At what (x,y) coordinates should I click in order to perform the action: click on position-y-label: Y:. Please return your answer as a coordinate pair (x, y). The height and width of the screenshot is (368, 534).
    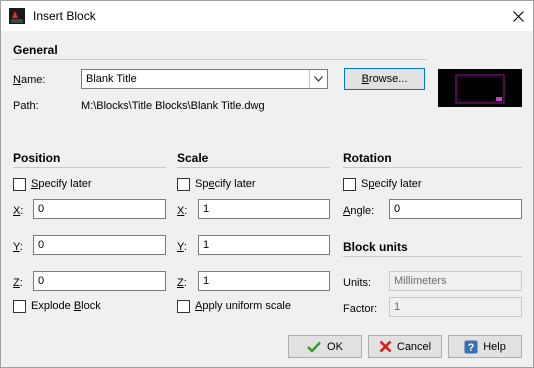
    Looking at the image, I should click on (18, 247).